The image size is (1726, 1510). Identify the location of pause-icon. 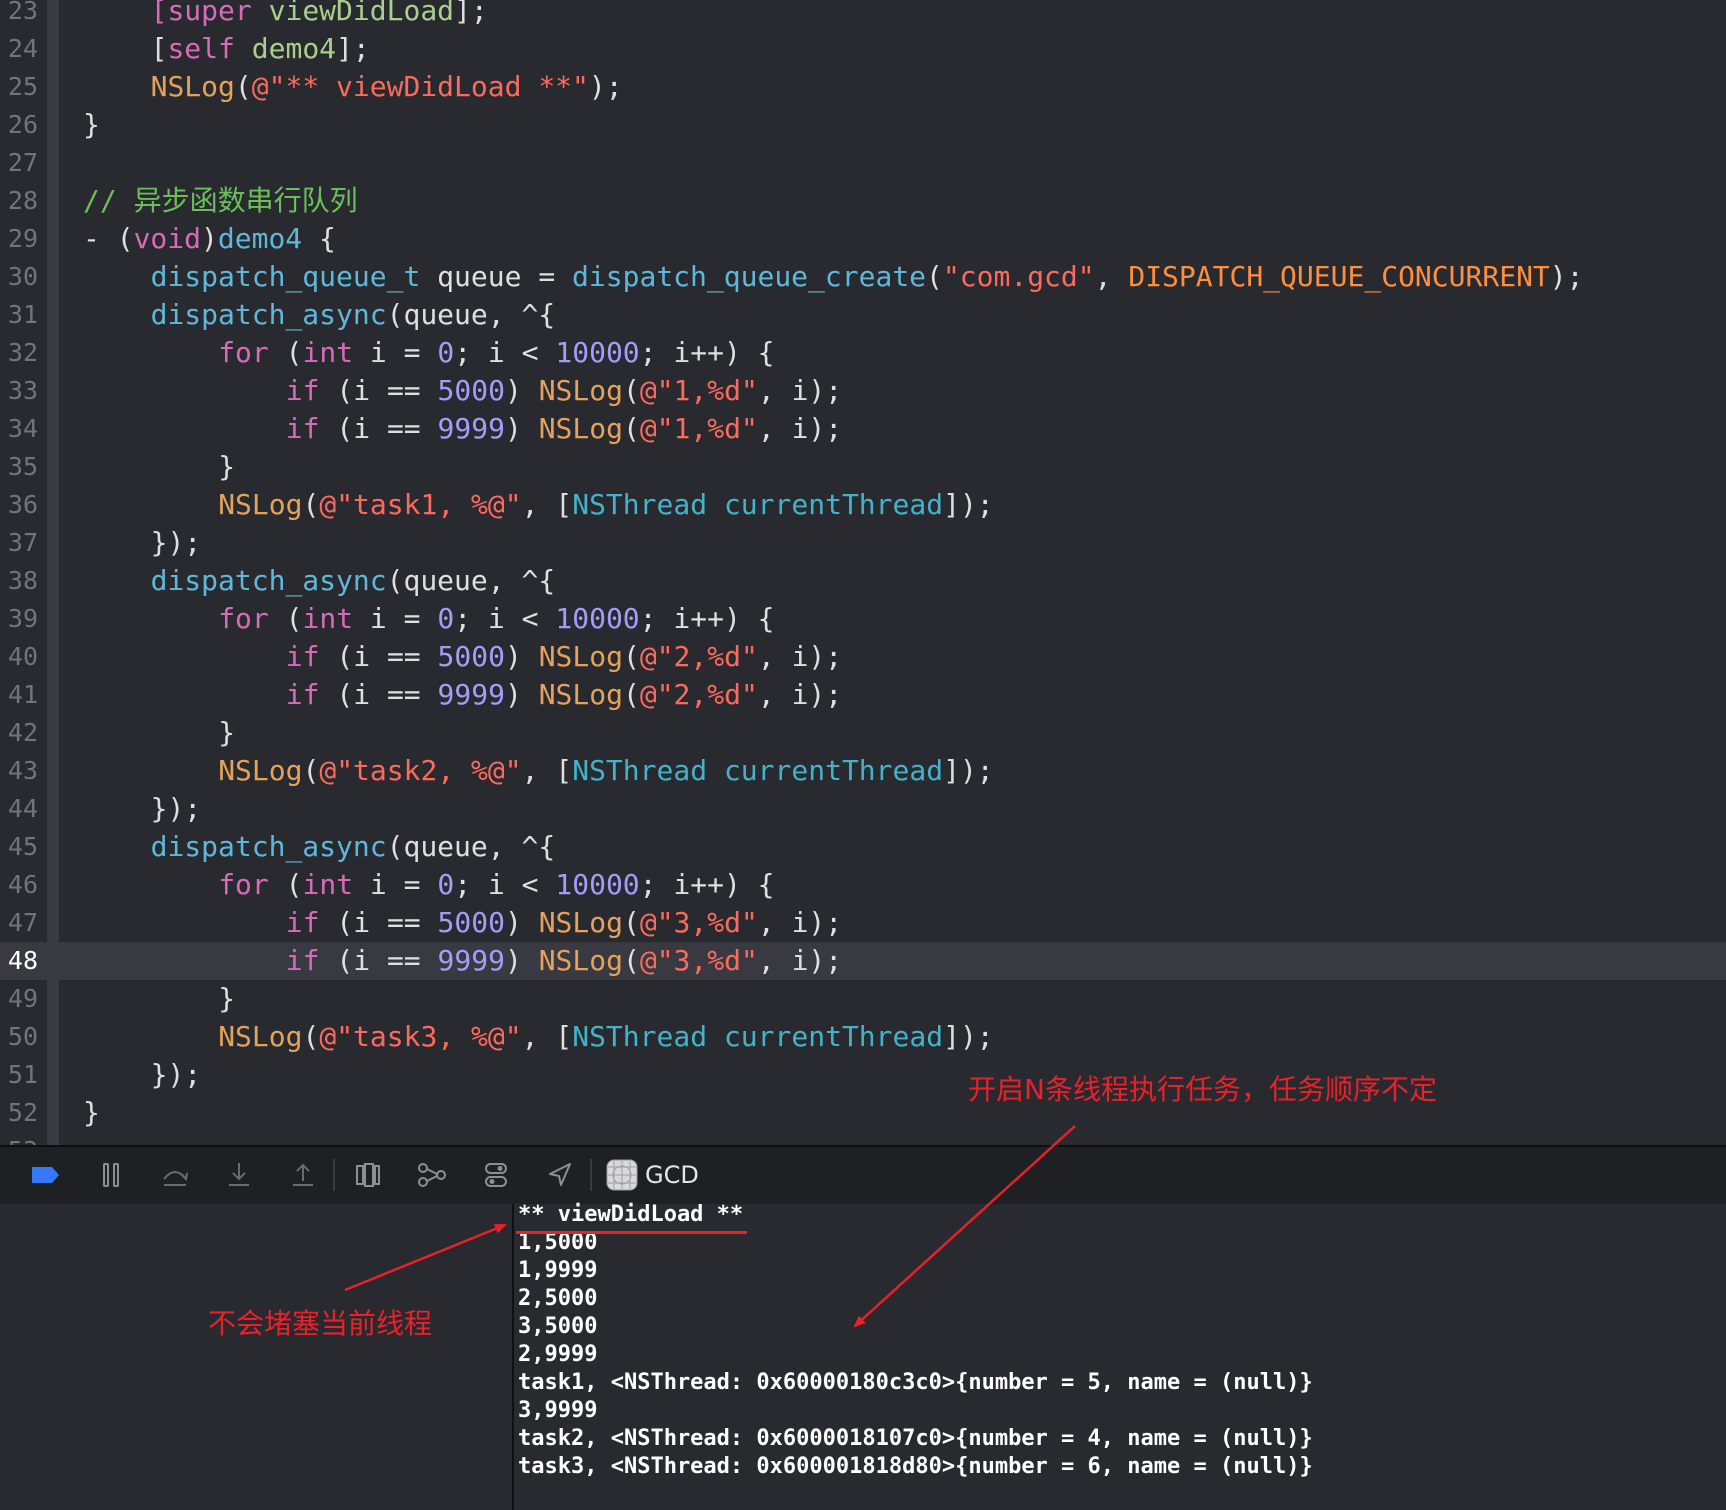
(111, 1175).